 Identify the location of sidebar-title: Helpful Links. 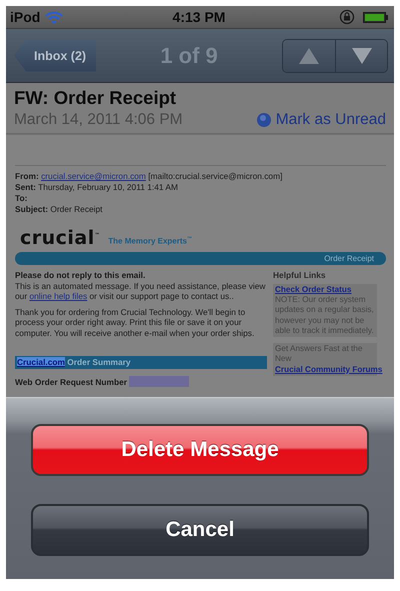
(300, 275).